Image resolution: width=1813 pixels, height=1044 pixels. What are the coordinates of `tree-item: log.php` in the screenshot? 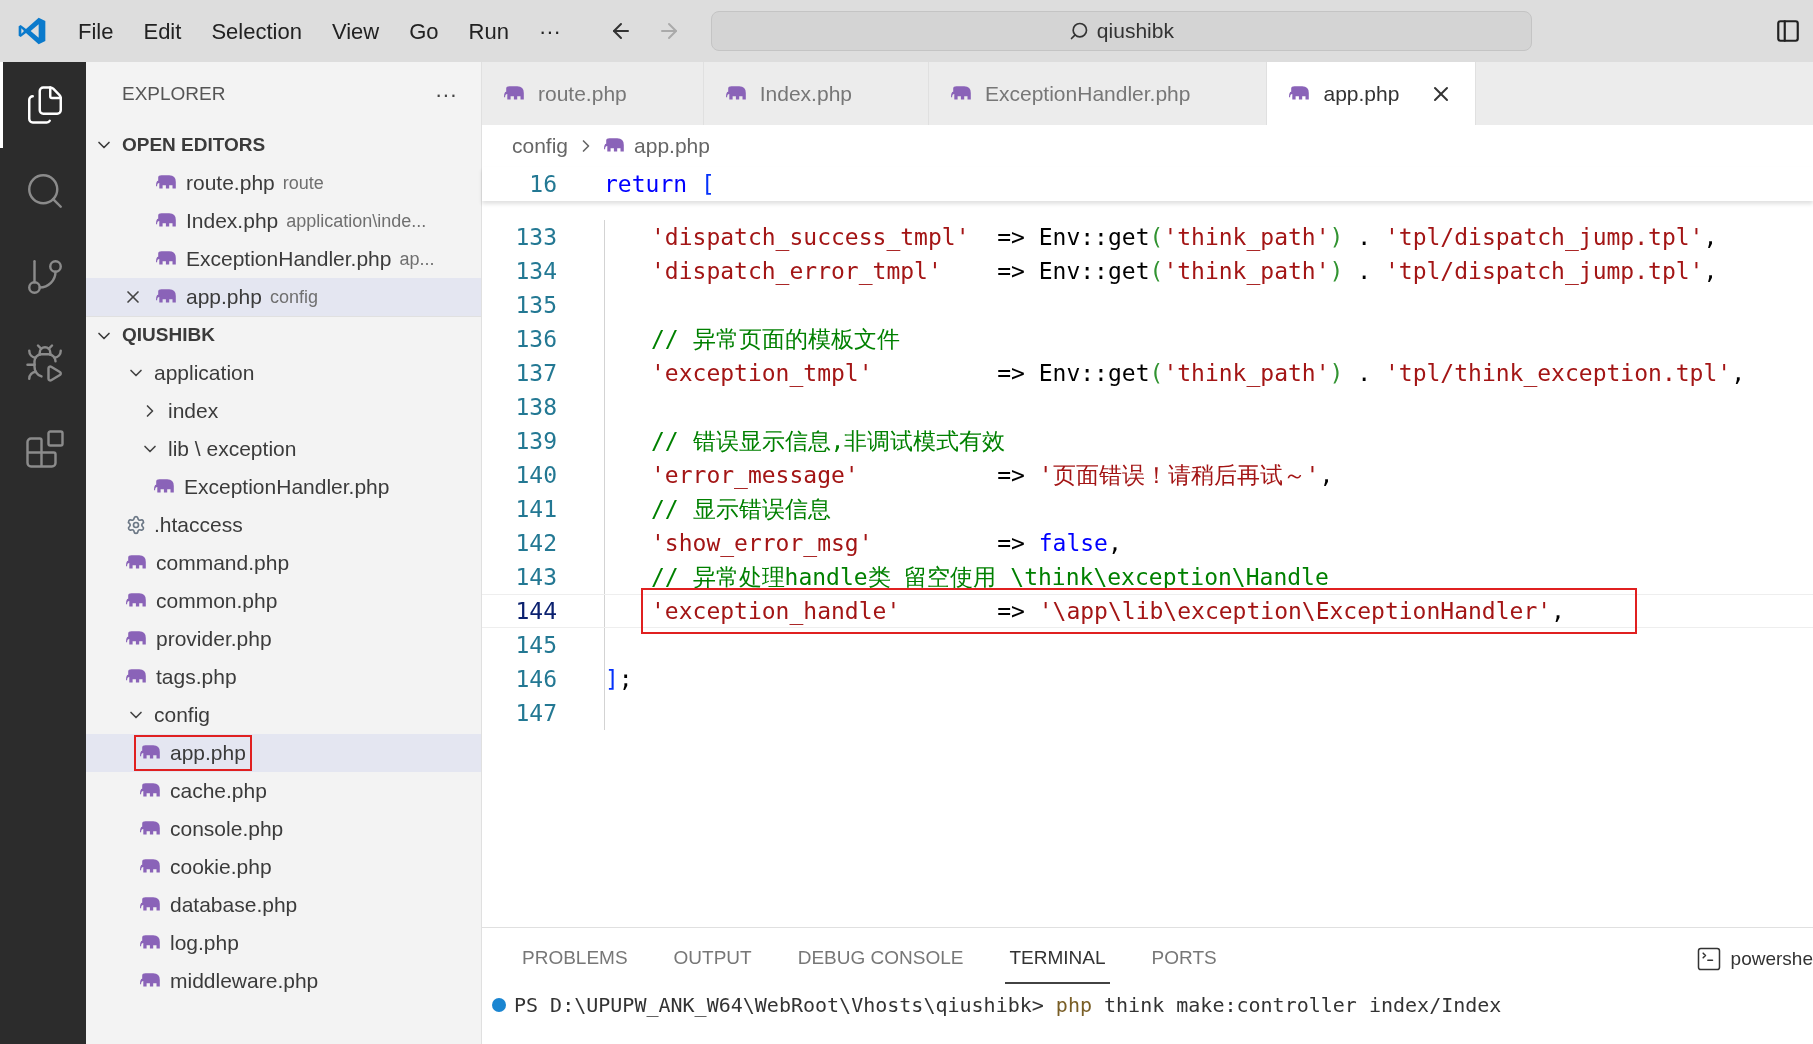 It's located at (283, 943).